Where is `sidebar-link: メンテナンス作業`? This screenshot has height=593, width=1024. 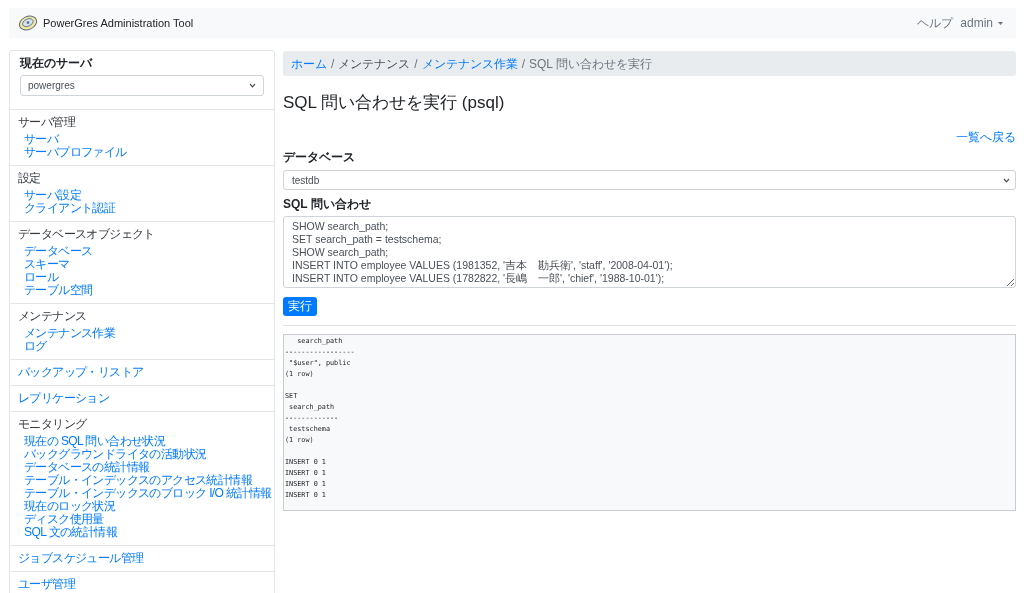 sidebar-link: メンテナンス作業 is located at coordinates (70, 333).